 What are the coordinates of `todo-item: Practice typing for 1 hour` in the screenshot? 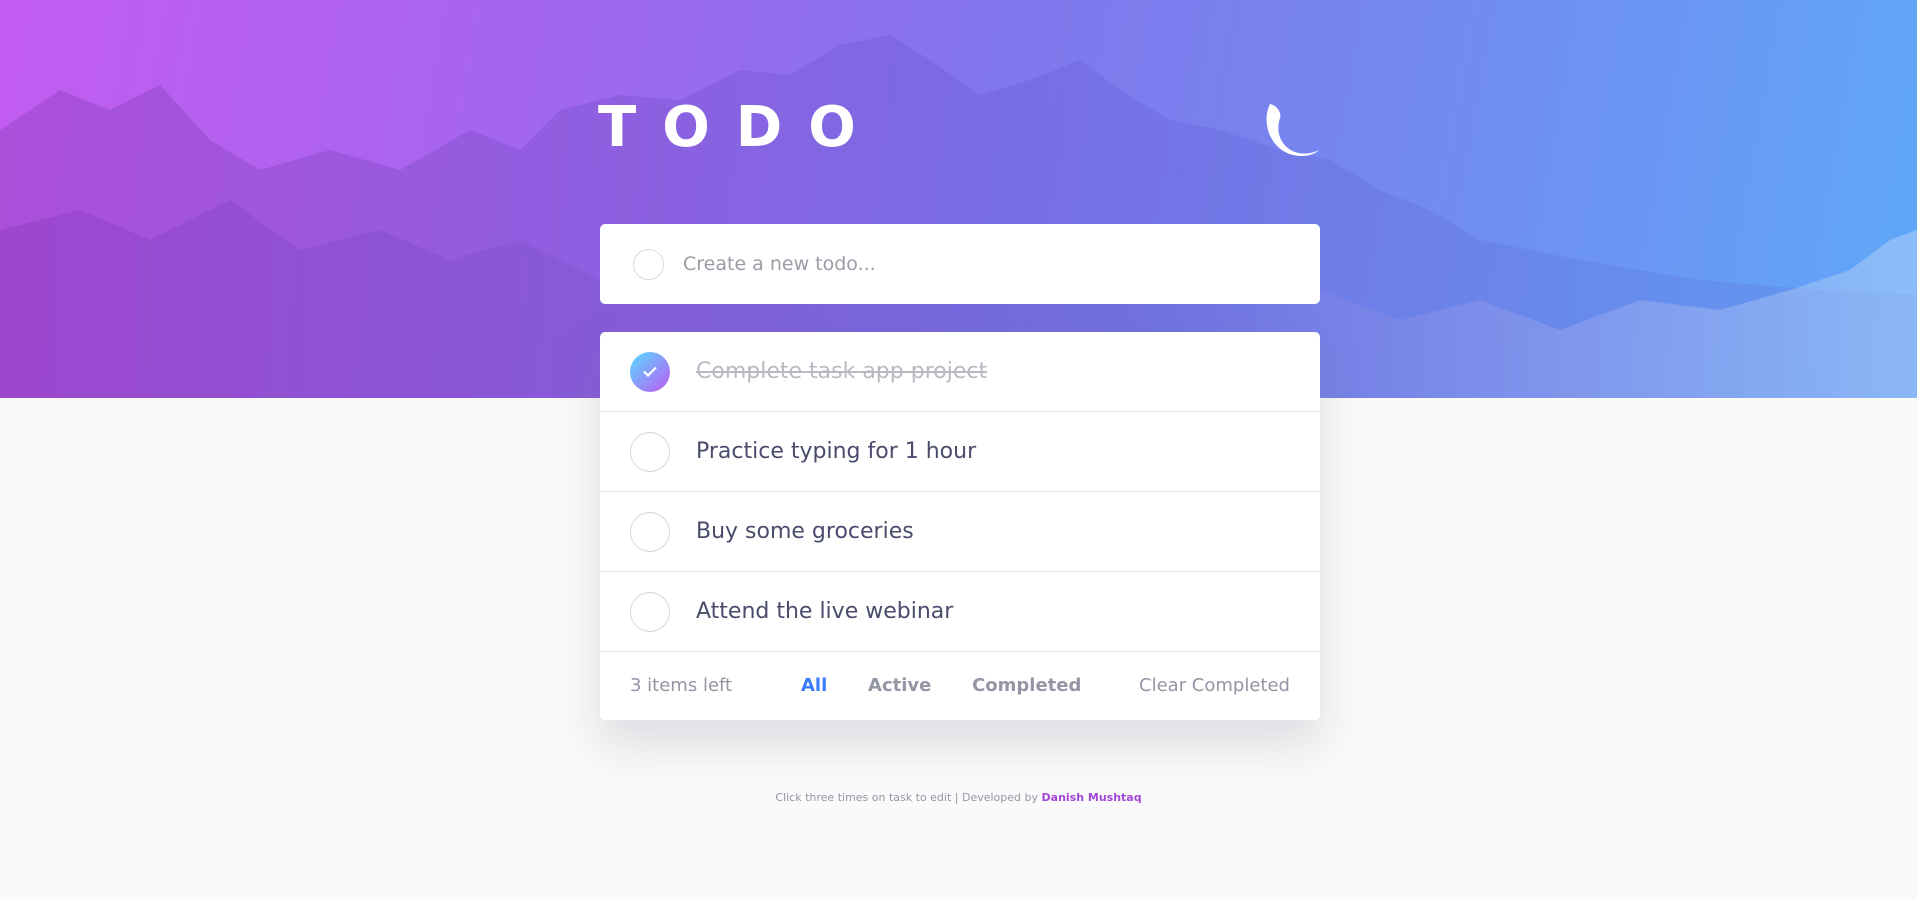 It's located at (960, 452).